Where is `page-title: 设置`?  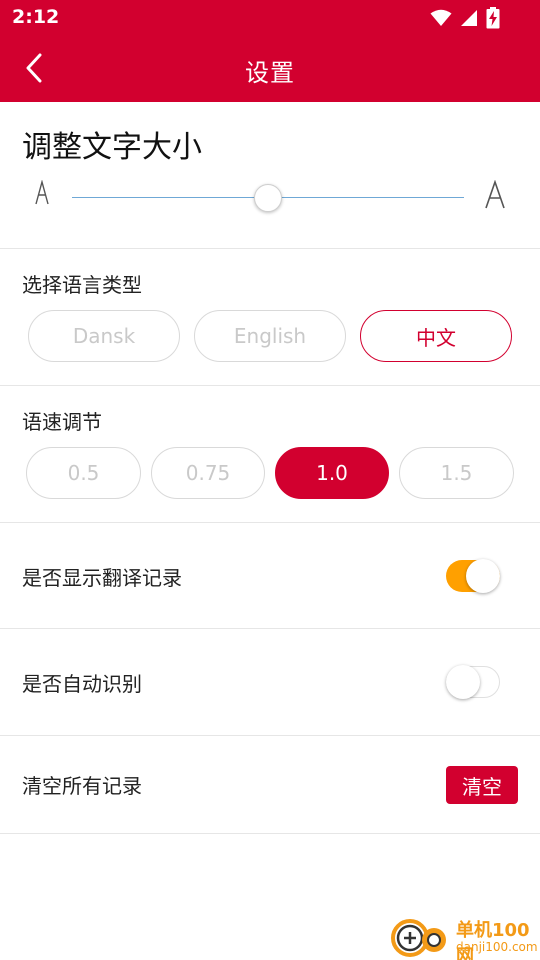
page-title: 设置 is located at coordinates (270, 73).